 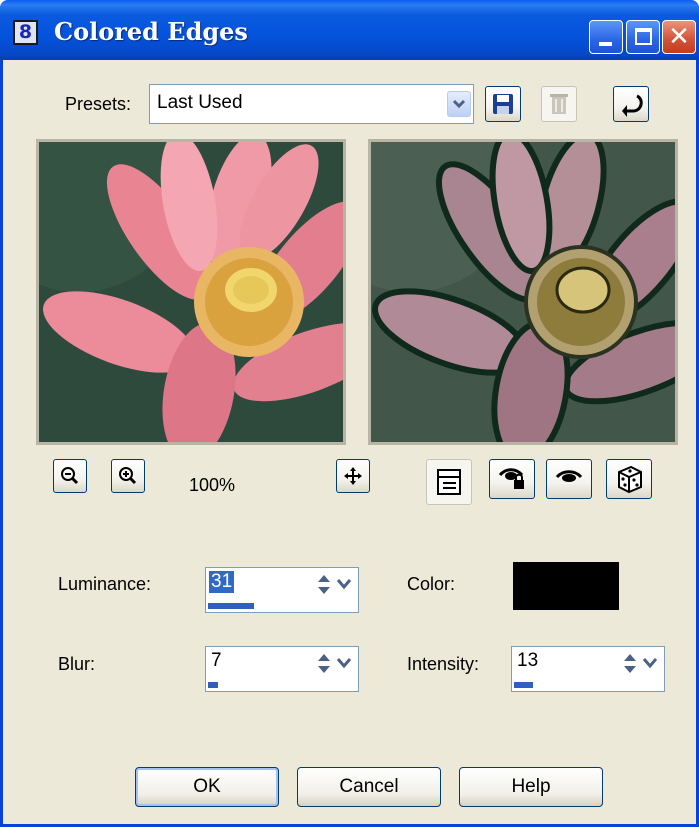 I want to click on close-icon: ✕, so click(x=679, y=37).